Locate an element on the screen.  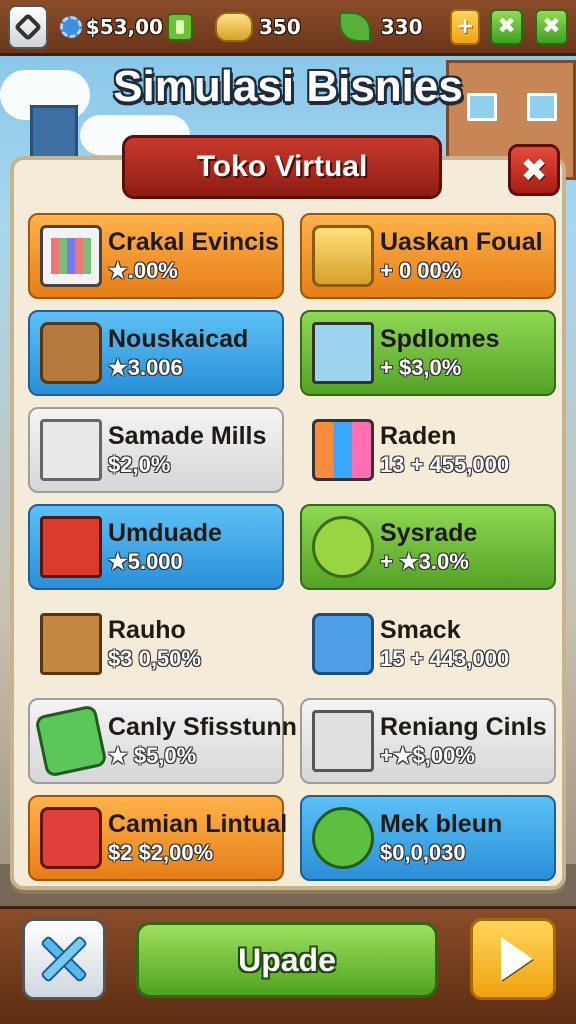
store-item-value: 13 + 455,000 is located at coordinates (445, 464).